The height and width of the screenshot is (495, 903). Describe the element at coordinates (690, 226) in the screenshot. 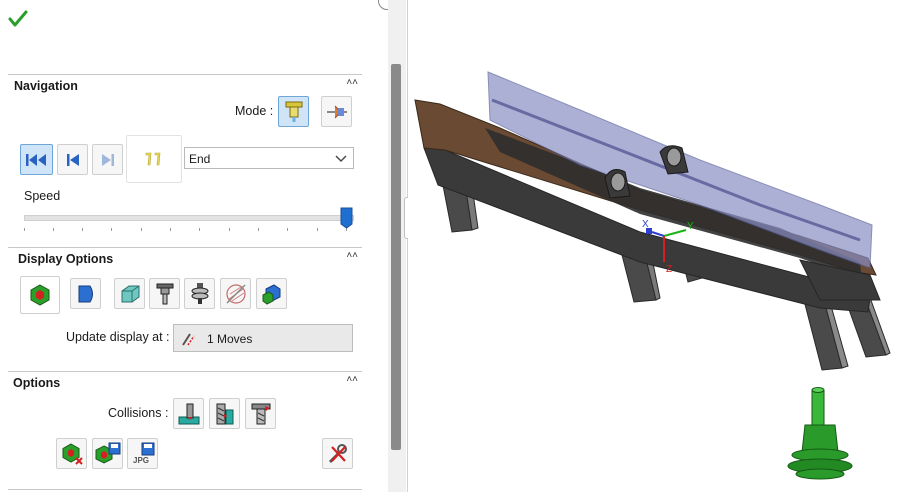

I see `axis-y-label: Y` at that location.